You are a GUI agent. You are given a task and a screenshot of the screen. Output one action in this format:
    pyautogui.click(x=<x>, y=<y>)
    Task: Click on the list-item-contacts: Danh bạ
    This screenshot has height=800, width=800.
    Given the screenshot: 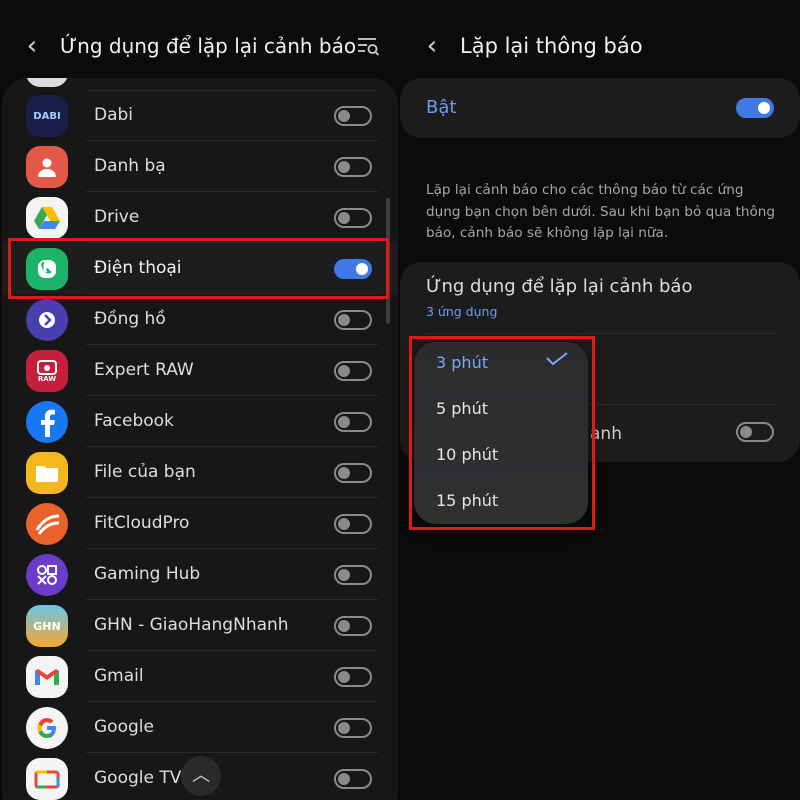 What is the action you would take?
    pyautogui.click(x=200, y=166)
    